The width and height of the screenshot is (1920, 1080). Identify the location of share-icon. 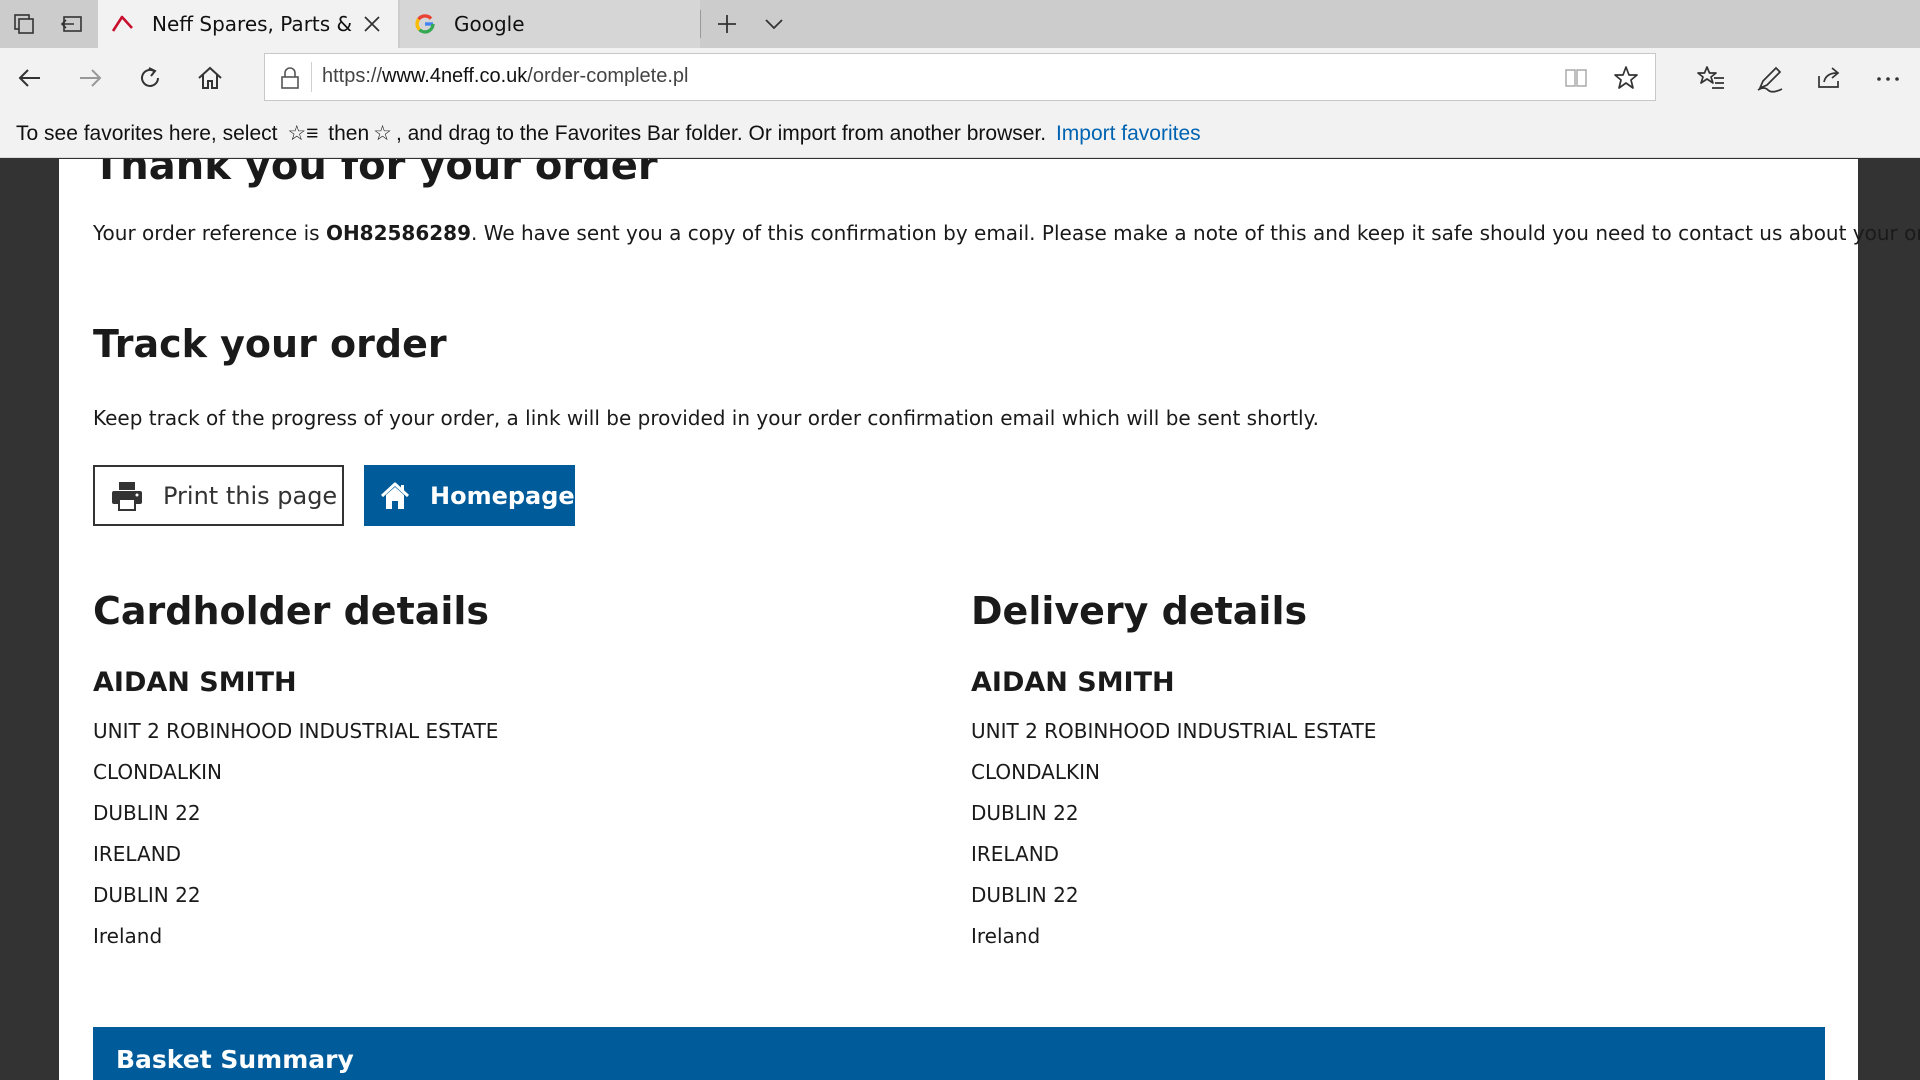
(1829, 78).